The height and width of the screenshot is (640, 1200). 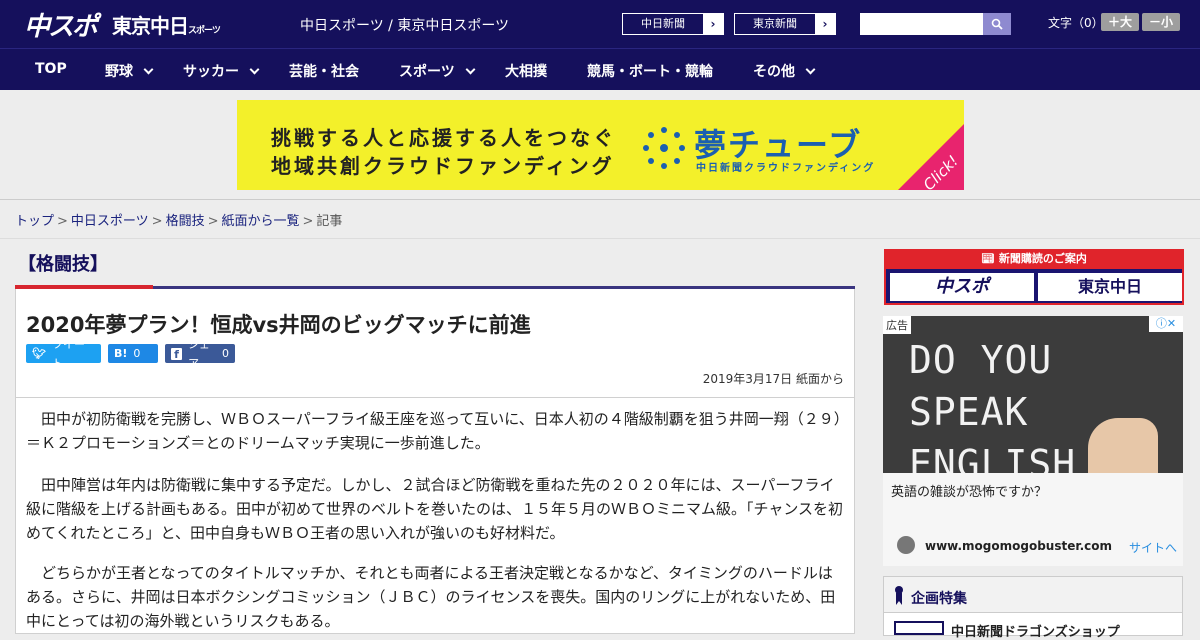 What do you see at coordinates (990, 258) in the screenshot?
I see `newspaper-icon: 📰︎` at bounding box center [990, 258].